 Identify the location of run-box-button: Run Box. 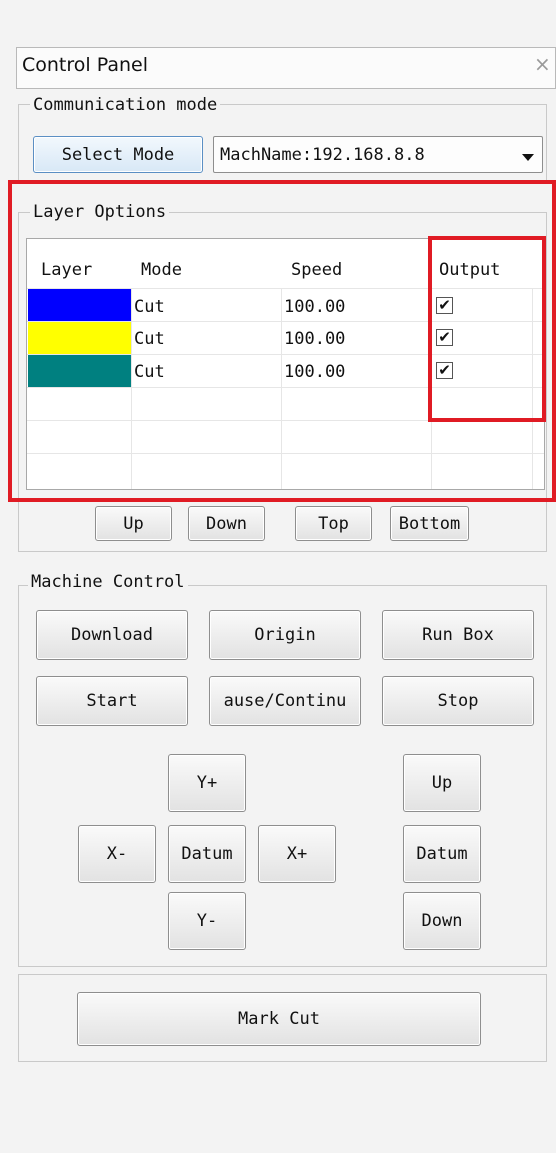
(458, 635).